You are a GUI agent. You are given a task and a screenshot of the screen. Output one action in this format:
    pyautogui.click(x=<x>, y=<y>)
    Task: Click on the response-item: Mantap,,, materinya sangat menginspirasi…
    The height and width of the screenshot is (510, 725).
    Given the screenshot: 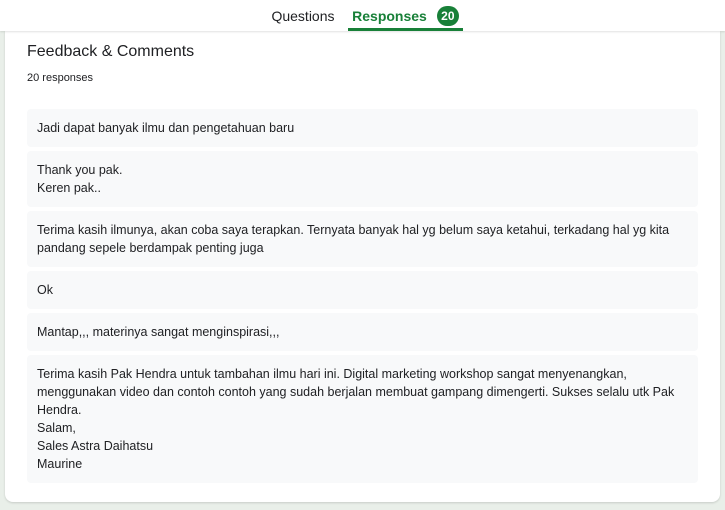 What is the action you would take?
    pyautogui.click(x=362, y=332)
    